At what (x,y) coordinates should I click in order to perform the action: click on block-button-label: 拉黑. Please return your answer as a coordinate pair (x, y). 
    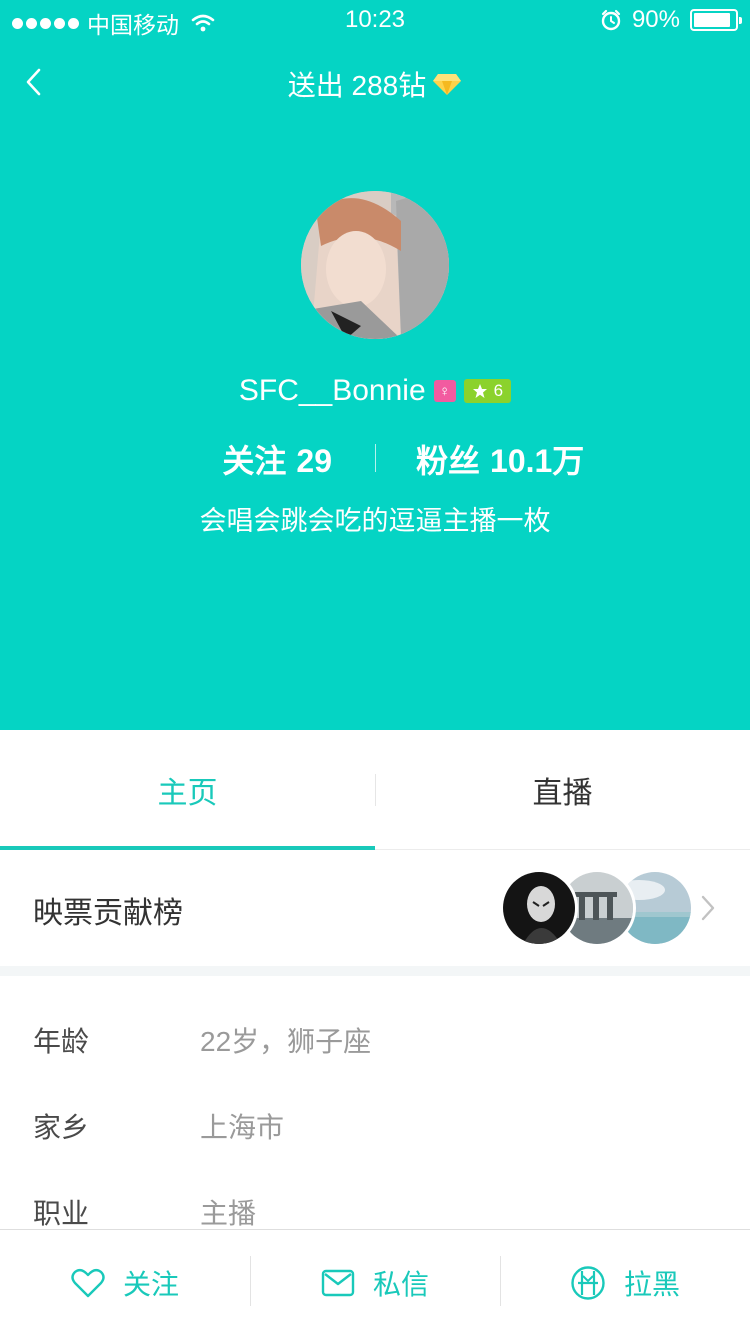
    Looking at the image, I should click on (651, 1284).